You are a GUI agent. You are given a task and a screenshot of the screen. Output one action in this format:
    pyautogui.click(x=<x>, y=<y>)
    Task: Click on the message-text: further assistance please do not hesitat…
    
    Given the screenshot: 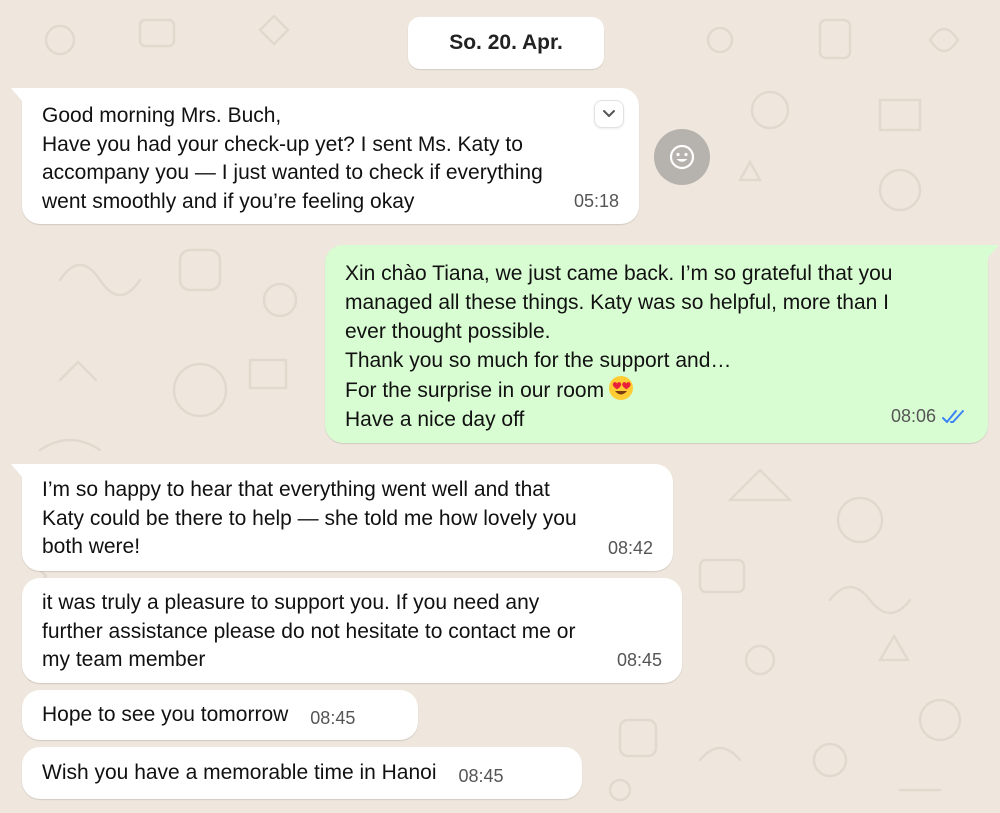 What is the action you would take?
    pyautogui.click(x=309, y=631)
    